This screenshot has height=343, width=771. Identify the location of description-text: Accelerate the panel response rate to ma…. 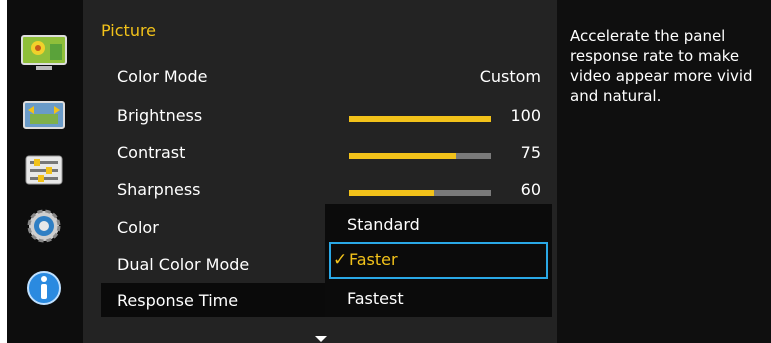
(661, 66).